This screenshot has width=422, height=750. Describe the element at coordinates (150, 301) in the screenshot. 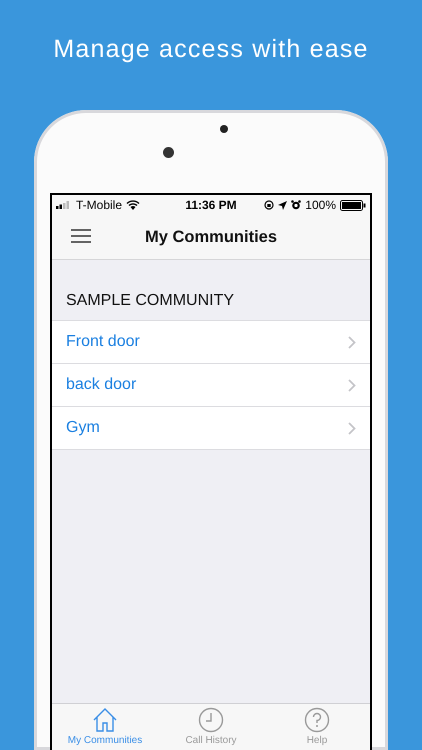

I see `section-header: SAMPLE COMMUNITY` at that location.